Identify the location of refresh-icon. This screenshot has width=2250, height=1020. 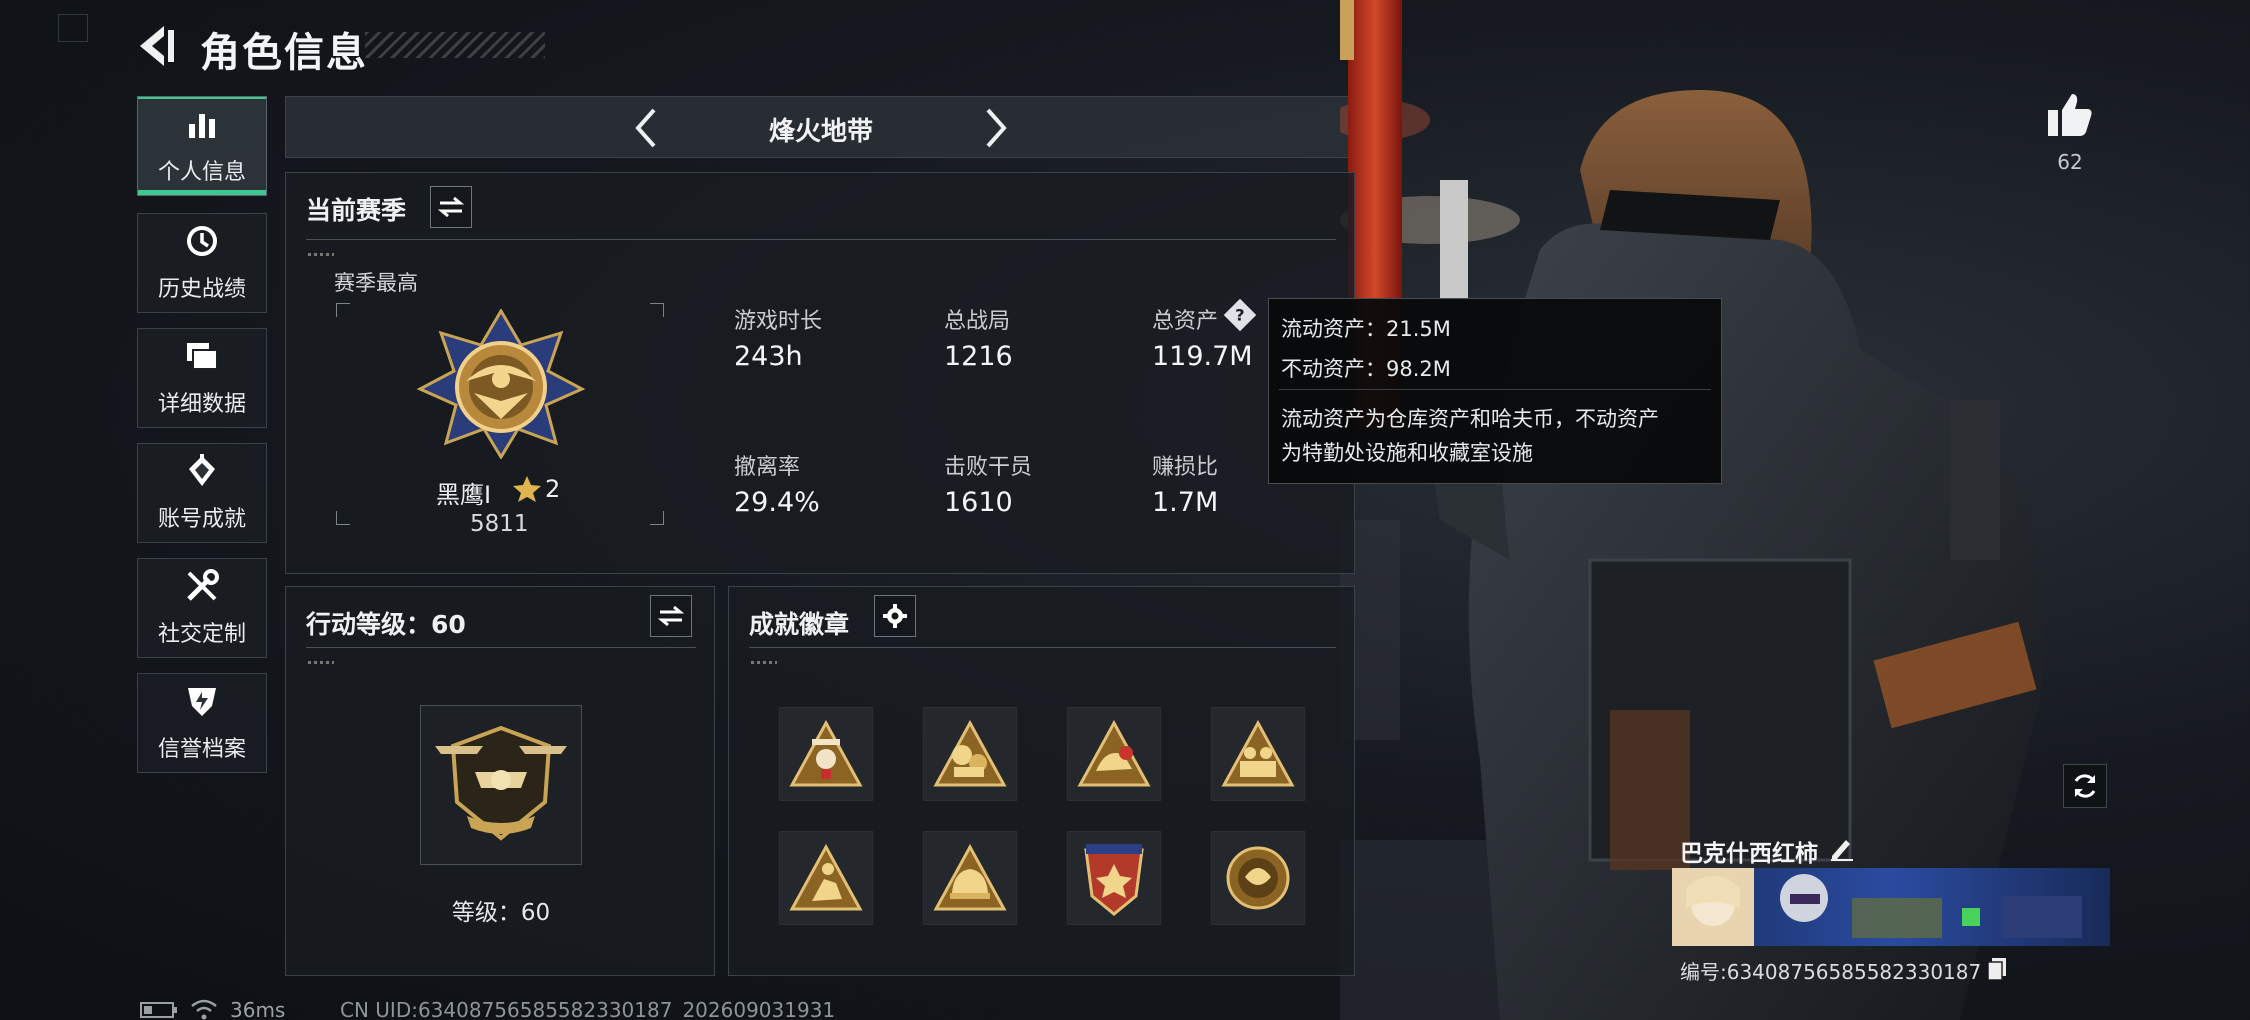
(2085, 786).